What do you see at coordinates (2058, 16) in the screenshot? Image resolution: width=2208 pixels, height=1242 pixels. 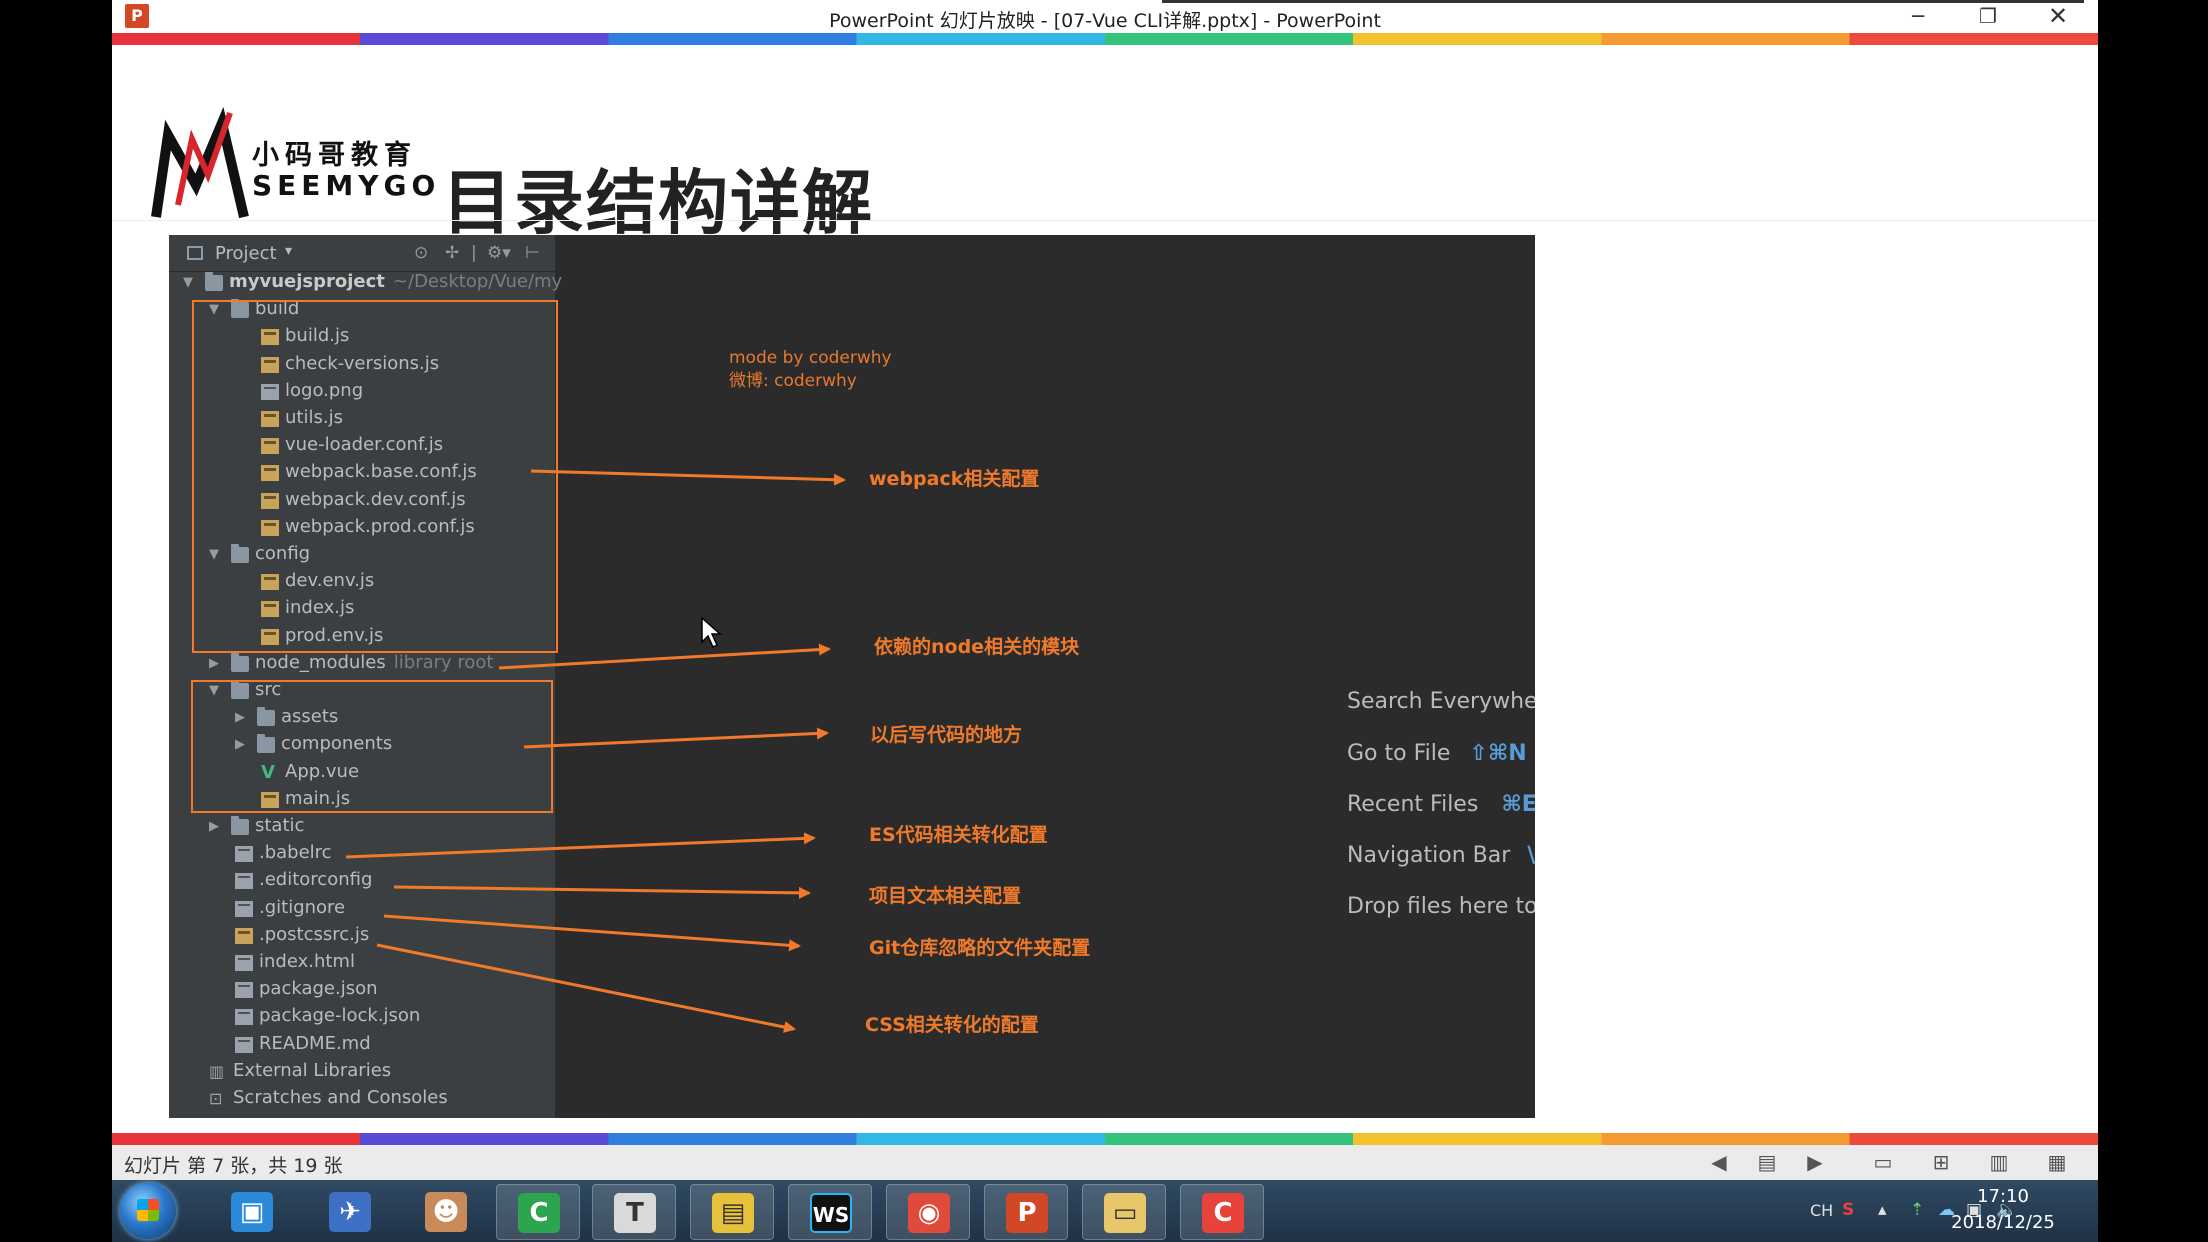 I see `close-button: ✕` at bounding box center [2058, 16].